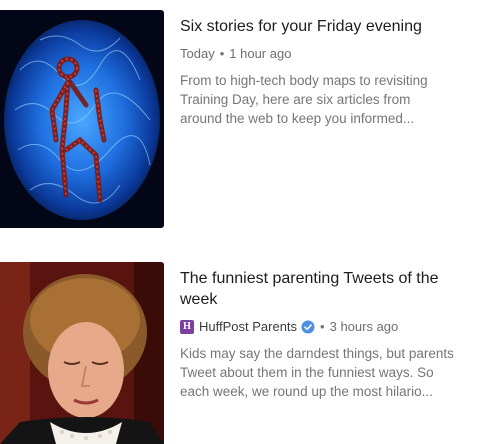  Describe the element at coordinates (199, 299) in the screenshot. I see `title-line: week` at that location.